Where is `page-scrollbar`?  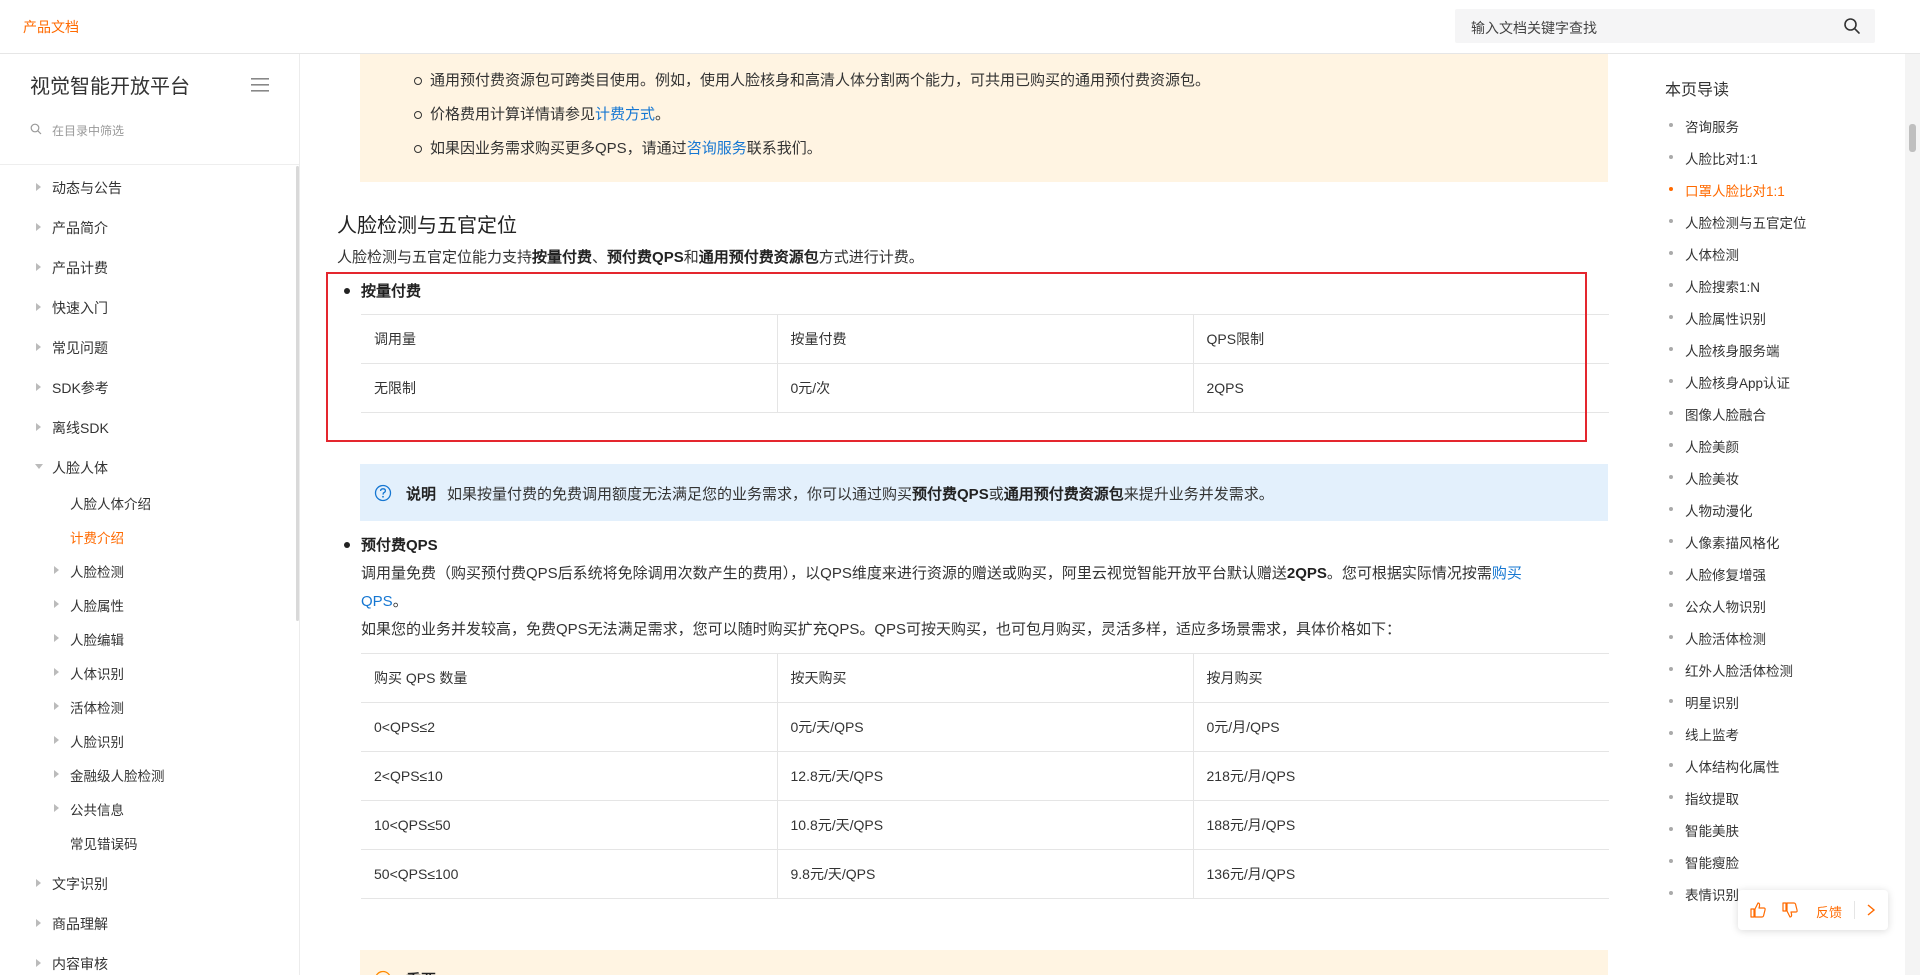 page-scrollbar is located at coordinates (1912, 514).